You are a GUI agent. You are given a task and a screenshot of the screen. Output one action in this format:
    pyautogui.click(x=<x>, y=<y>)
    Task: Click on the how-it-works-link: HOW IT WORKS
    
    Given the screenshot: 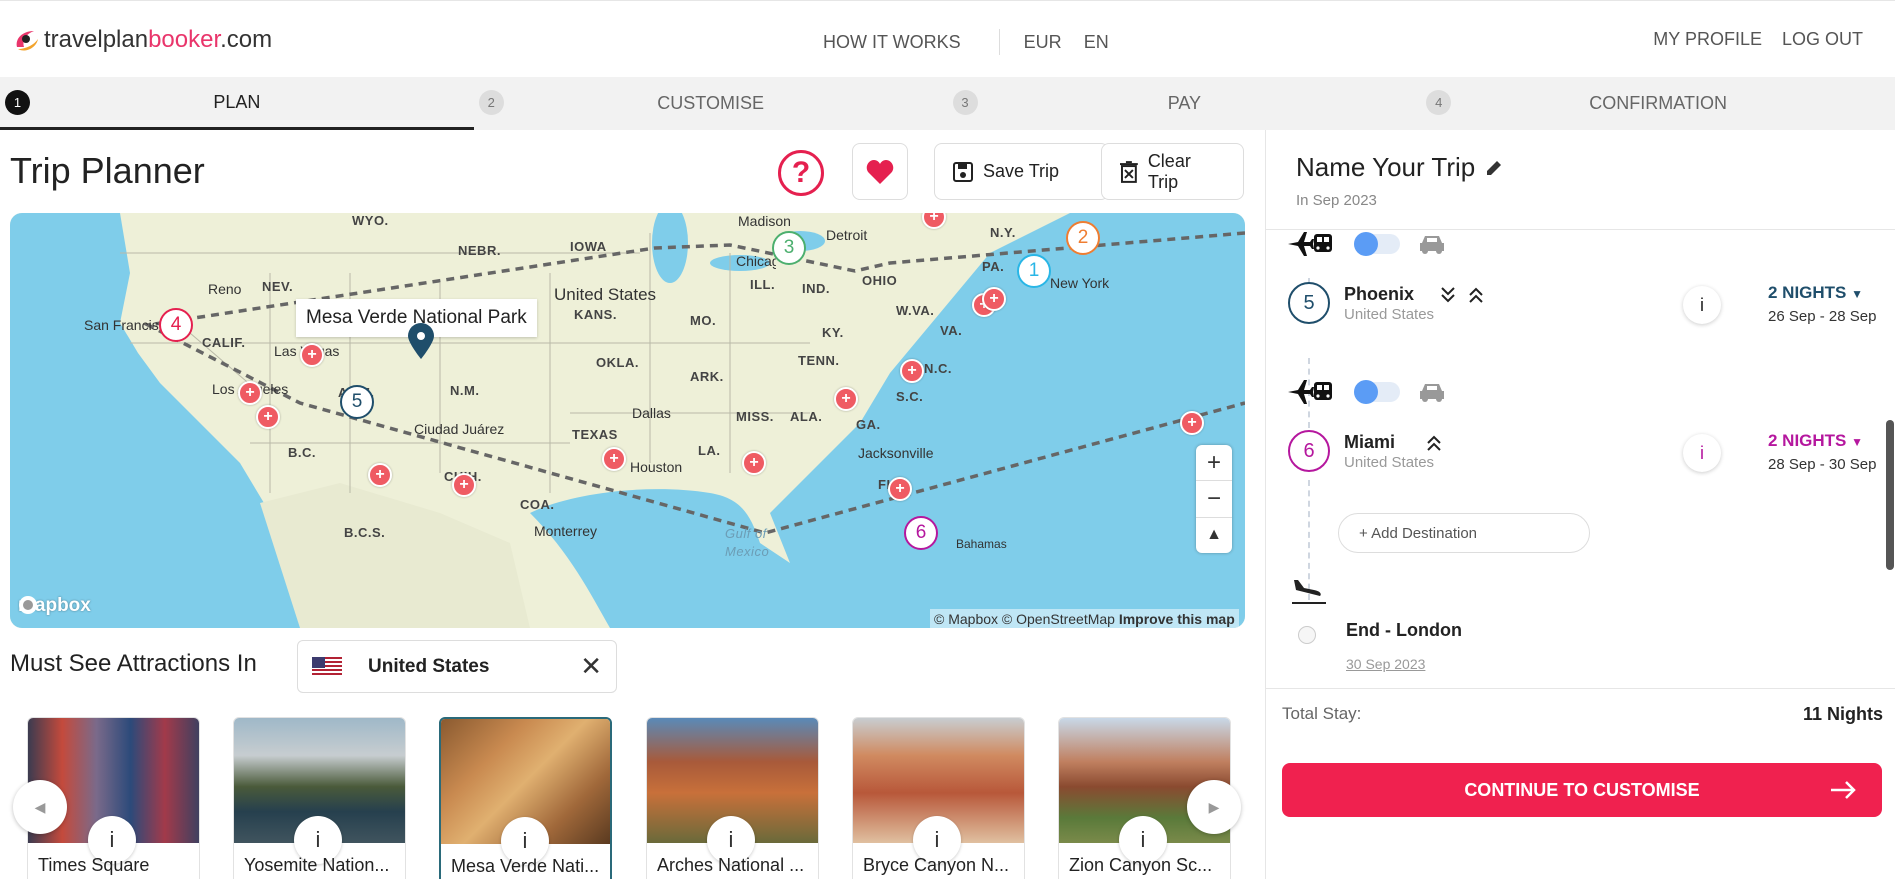 What is the action you would take?
    pyautogui.click(x=892, y=42)
    